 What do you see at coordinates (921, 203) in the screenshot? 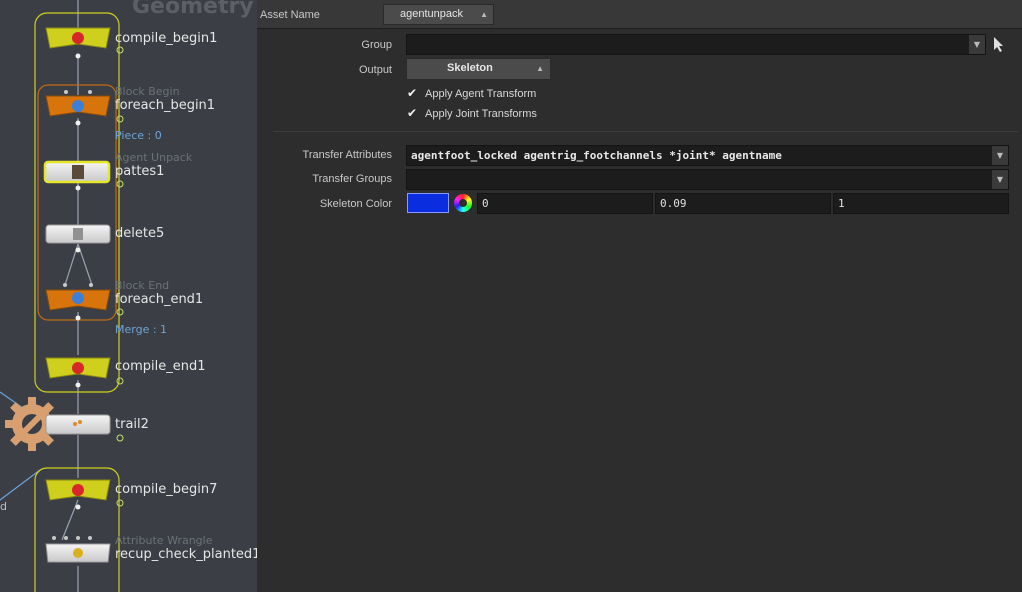
I see `skeleton-color-b-field: 1` at bounding box center [921, 203].